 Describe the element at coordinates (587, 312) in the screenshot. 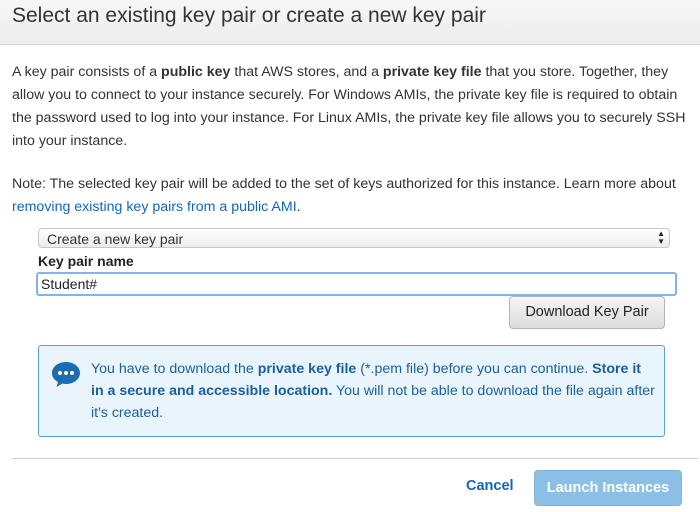

I see `download-key-pair-button: Download Key Pair` at that location.